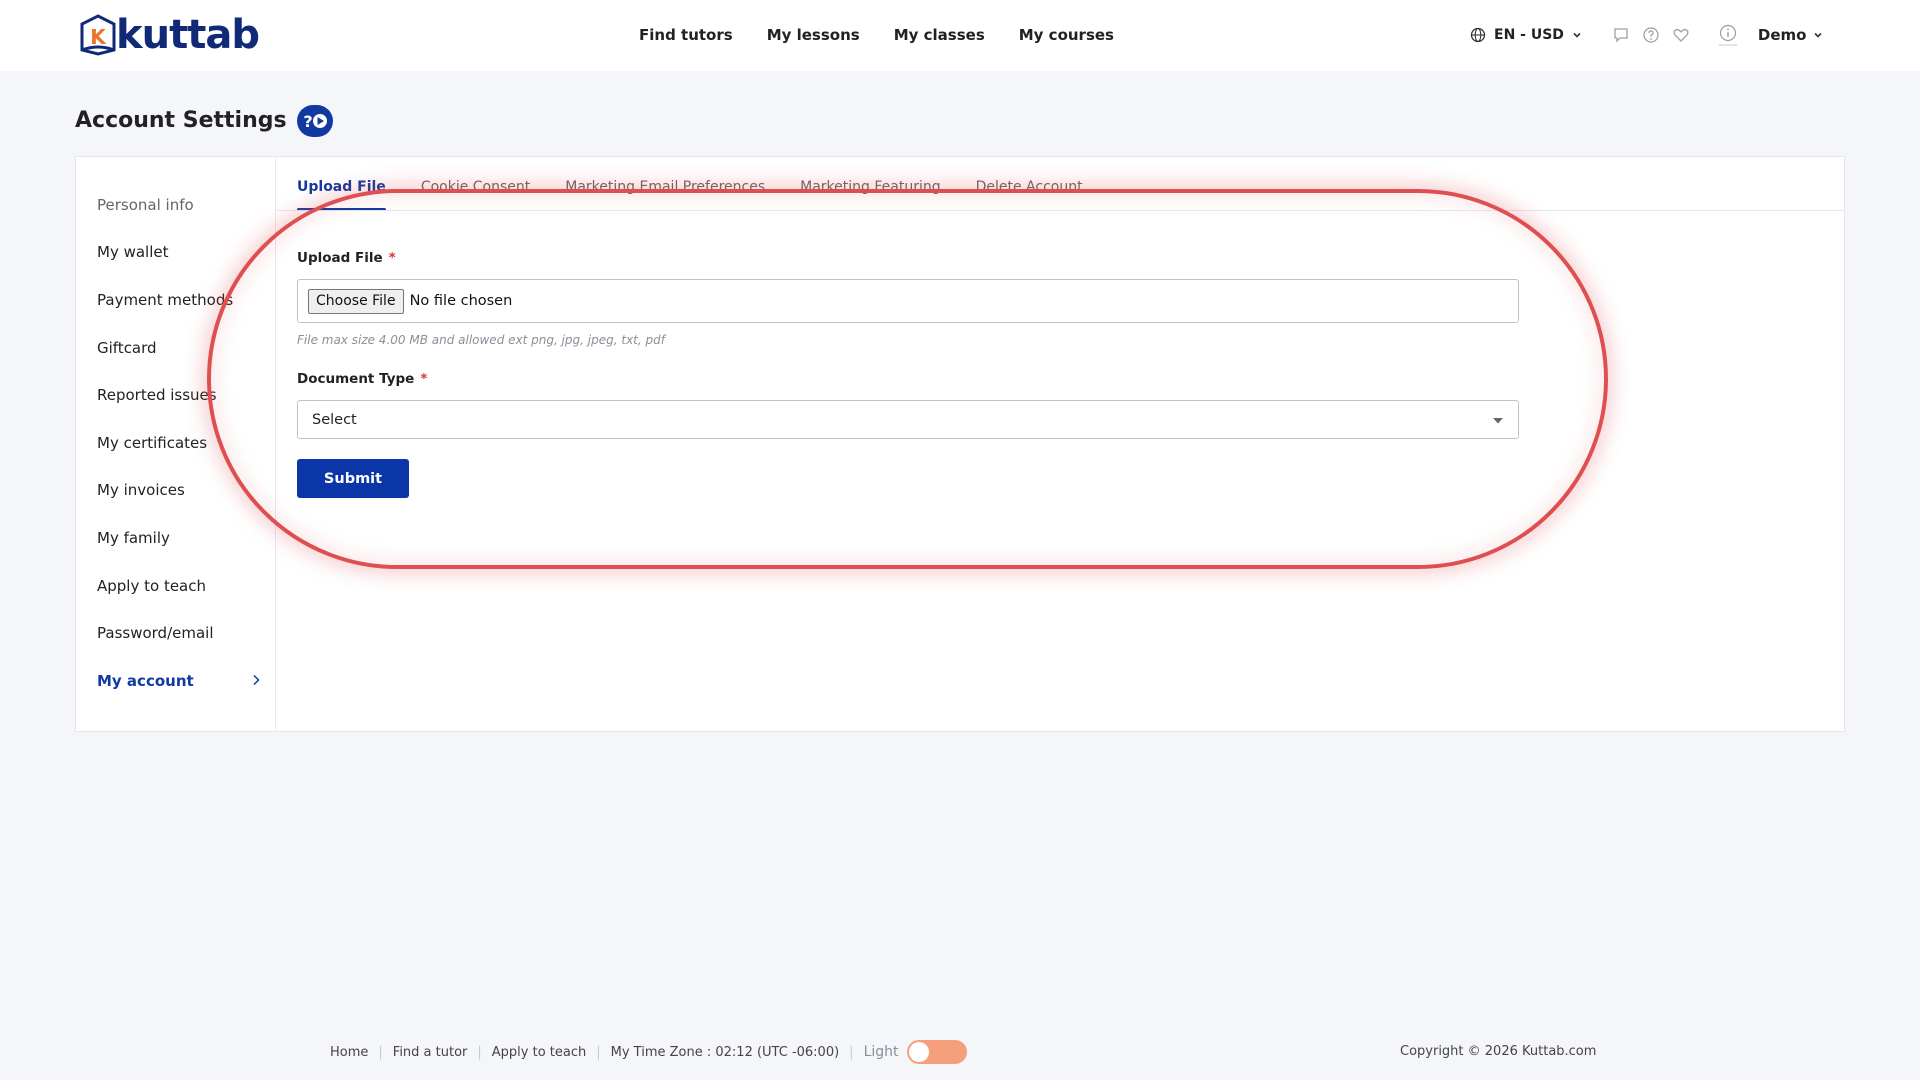 The image size is (1920, 1080). I want to click on document-type-label: Document Type *, so click(908, 379).